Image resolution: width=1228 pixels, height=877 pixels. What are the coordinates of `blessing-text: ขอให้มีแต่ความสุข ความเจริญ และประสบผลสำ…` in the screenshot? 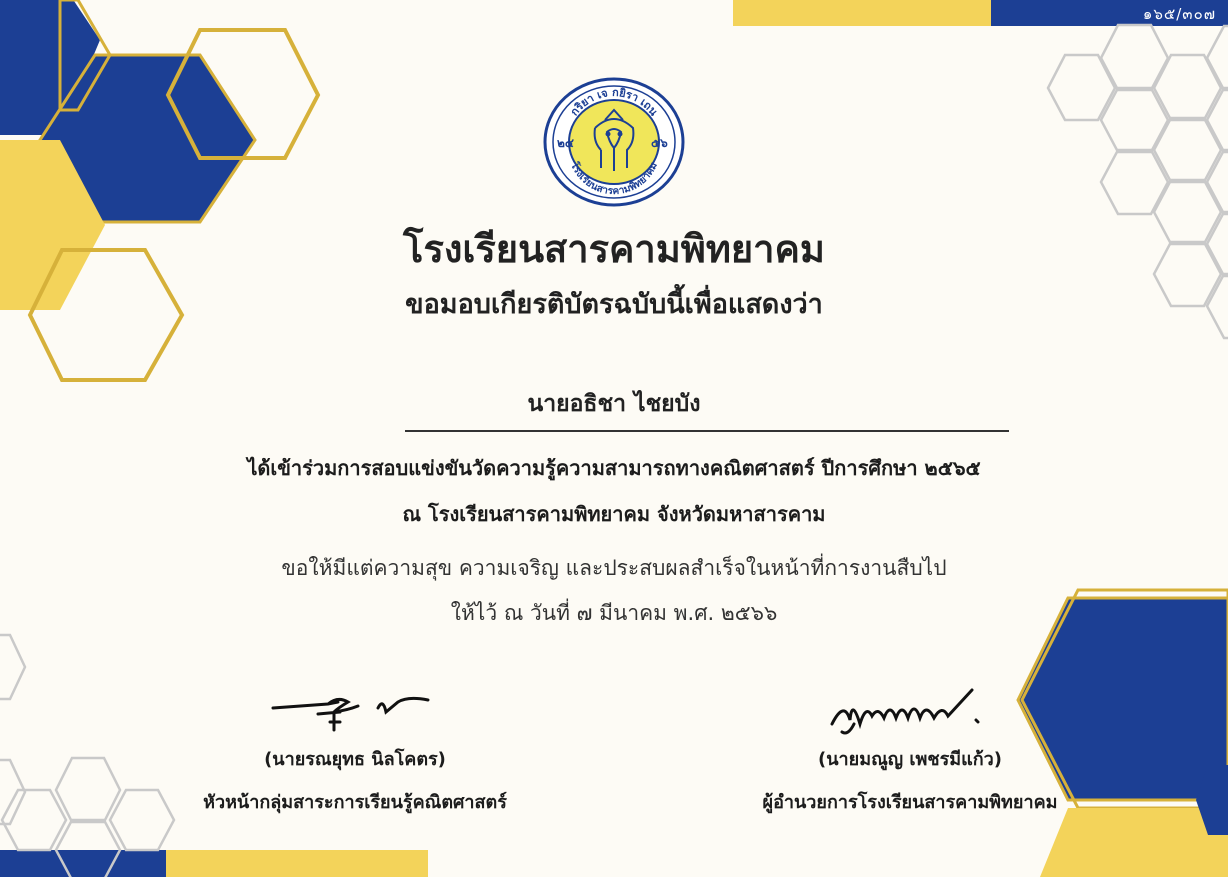 It's located at (614, 568).